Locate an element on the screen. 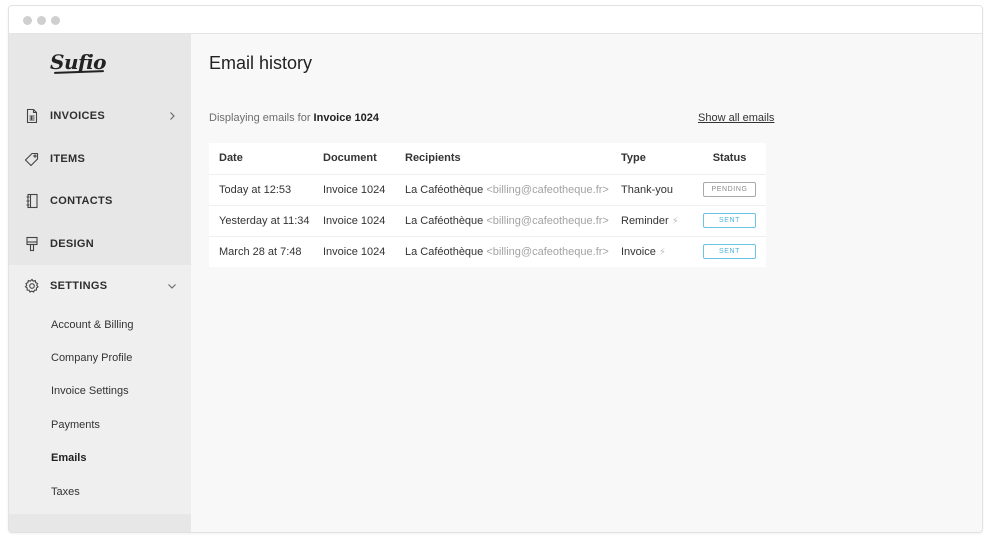 Image resolution: width=990 pixels, height=540 pixels. window-titlebar is located at coordinates (495, 20).